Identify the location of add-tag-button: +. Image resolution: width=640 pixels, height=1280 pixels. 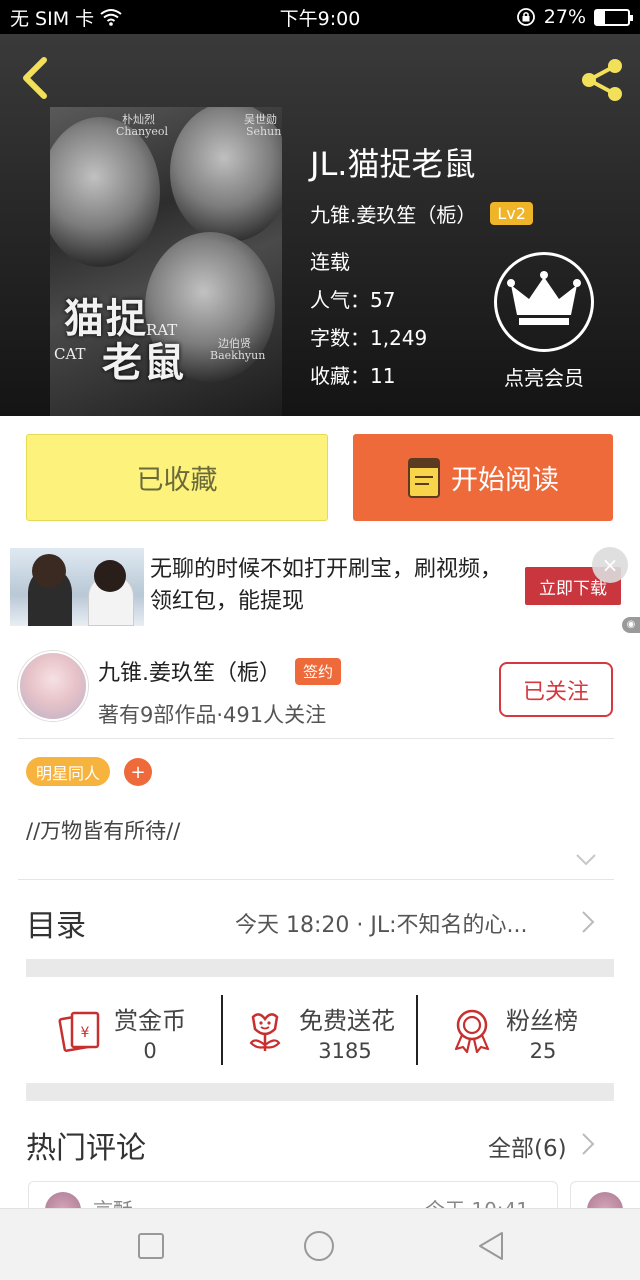
(138, 772).